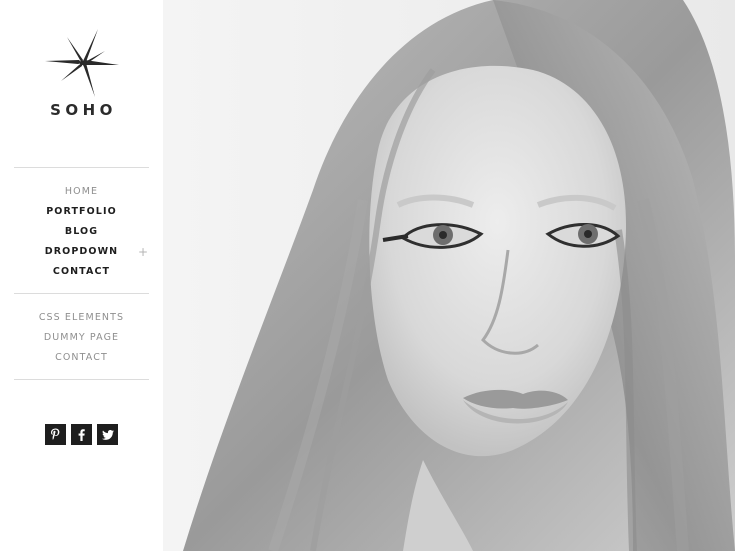  What do you see at coordinates (143, 252) in the screenshot?
I see `submenu-plus-icon: +` at bounding box center [143, 252].